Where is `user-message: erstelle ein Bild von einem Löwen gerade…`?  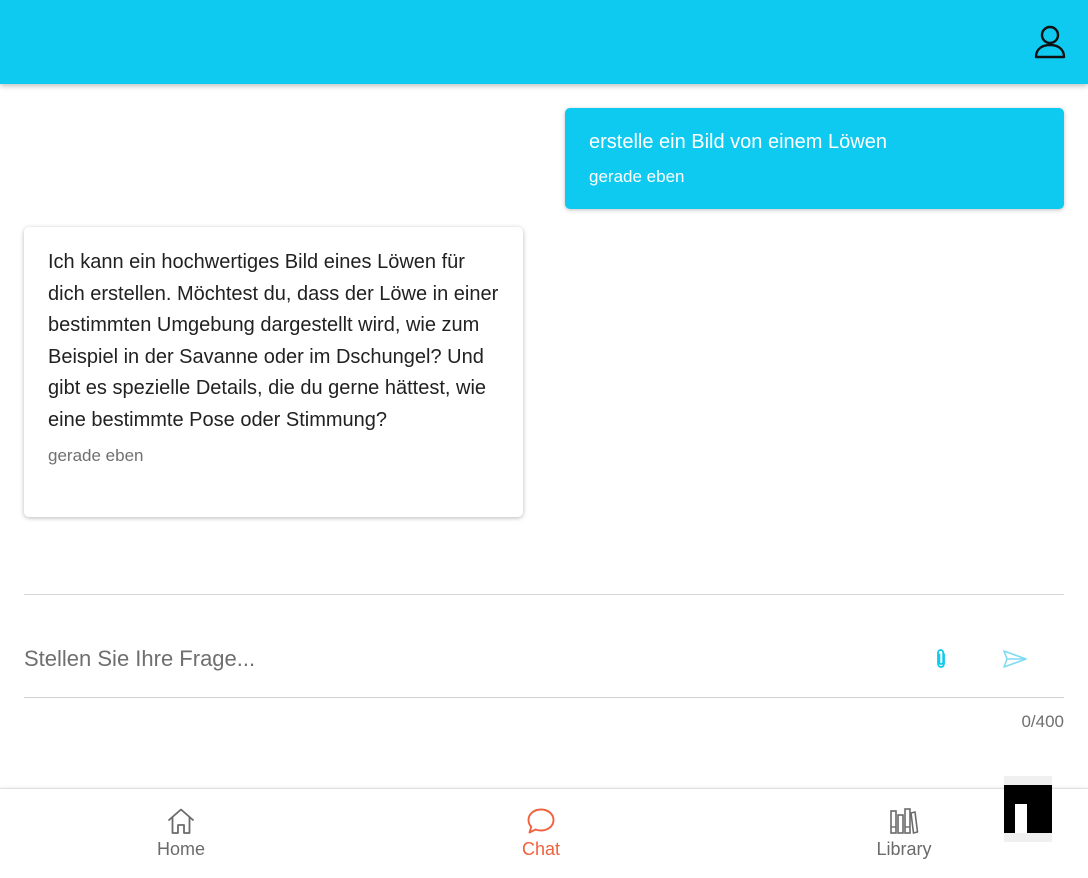
user-message: erstelle ein Bild von einem Löwen gerade… is located at coordinates (814, 158).